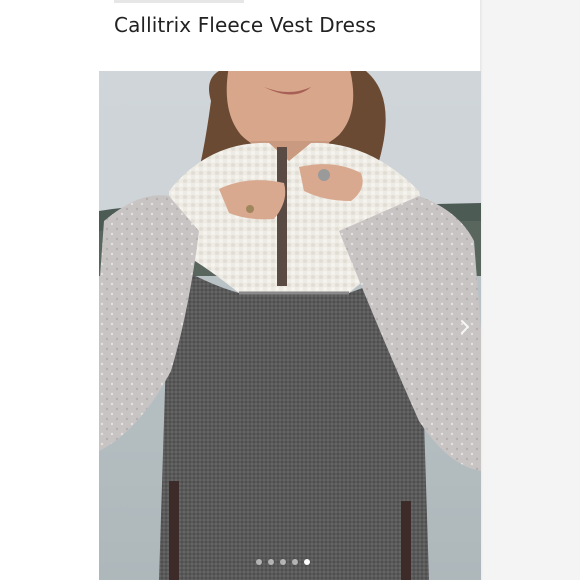 The image size is (580, 580). I want to click on slide-indicators, so click(283, 563).